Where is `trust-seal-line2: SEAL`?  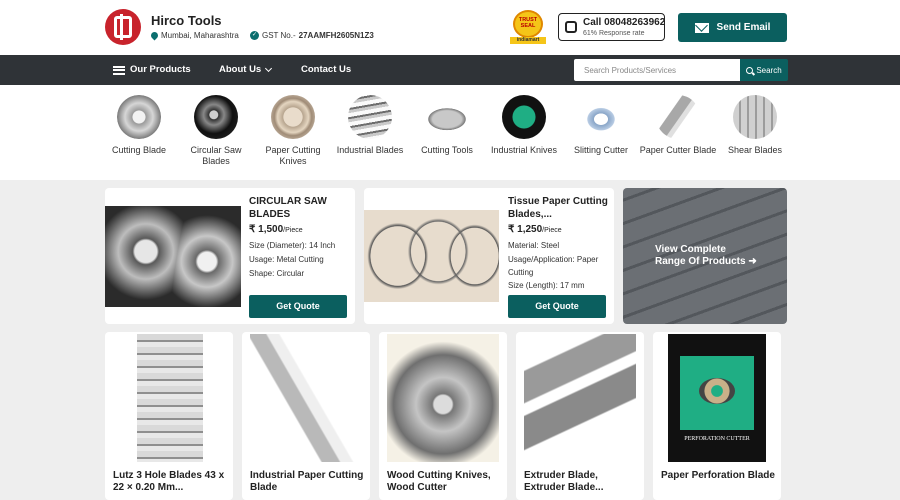
trust-seal-line2: SEAL is located at coordinates (528, 26).